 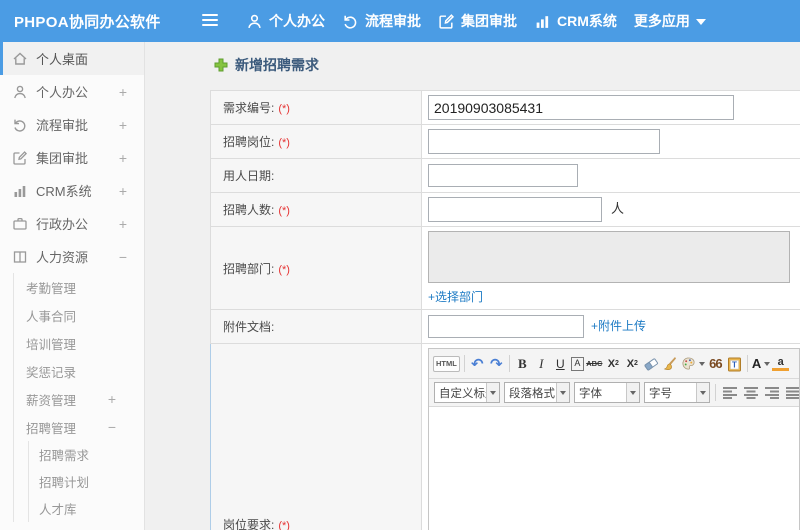 What do you see at coordinates (761, 364) in the screenshot?
I see `font-color-button: A` at bounding box center [761, 364].